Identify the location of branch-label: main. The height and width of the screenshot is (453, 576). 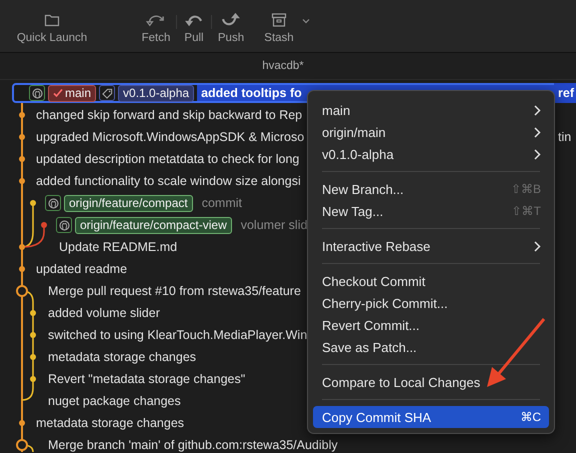
(72, 93).